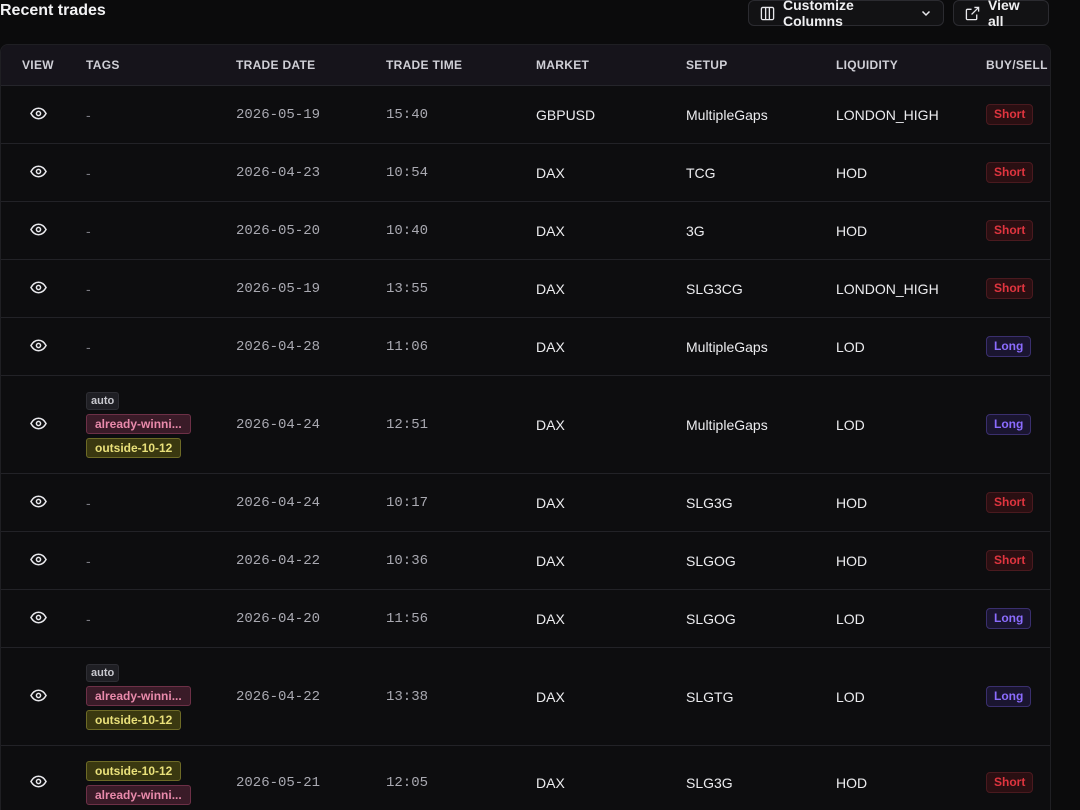 This screenshot has width=1080, height=810. Describe the element at coordinates (1004, 14) in the screenshot. I see `view-all-label: View all` at that location.